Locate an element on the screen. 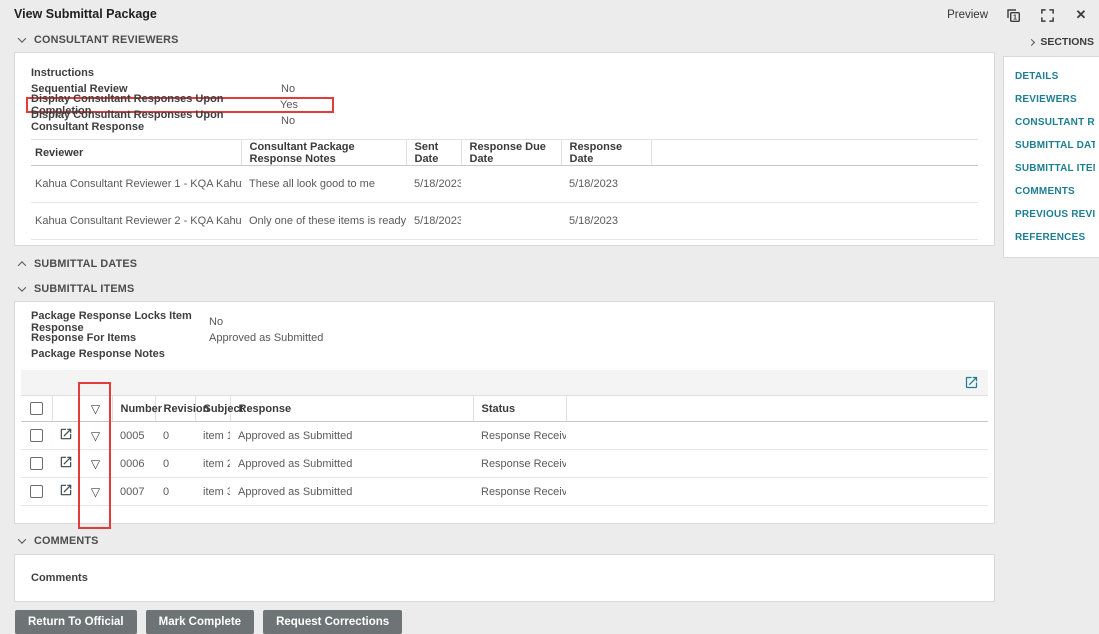 This screenshot has width=1099, height=634. col-response-due-date: Response Due Date is located at coordinates (510, 152).